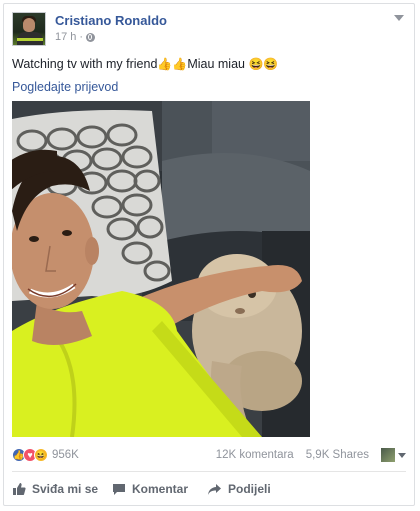 The height and width of the screenshot is (511, 420). I want to click on post-stats: 👍 ♥ 😆 956K 12K komentara 5,9K Shares, so click(209, 457).